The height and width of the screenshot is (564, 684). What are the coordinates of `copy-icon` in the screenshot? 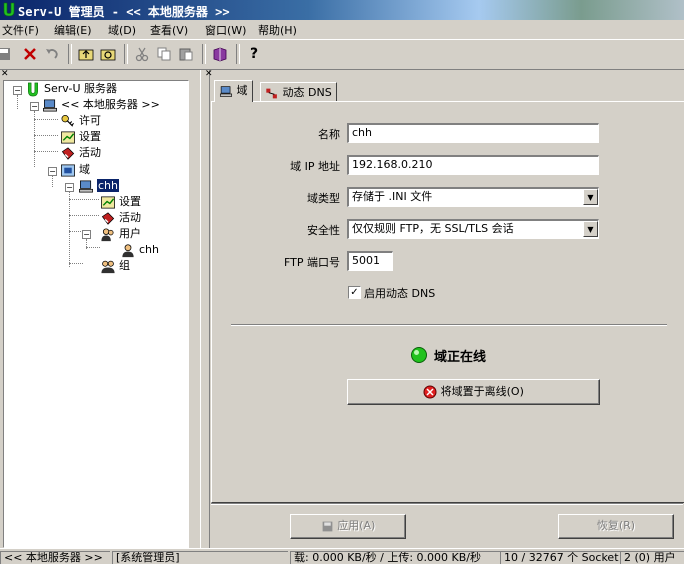 It's located at (164, 54).